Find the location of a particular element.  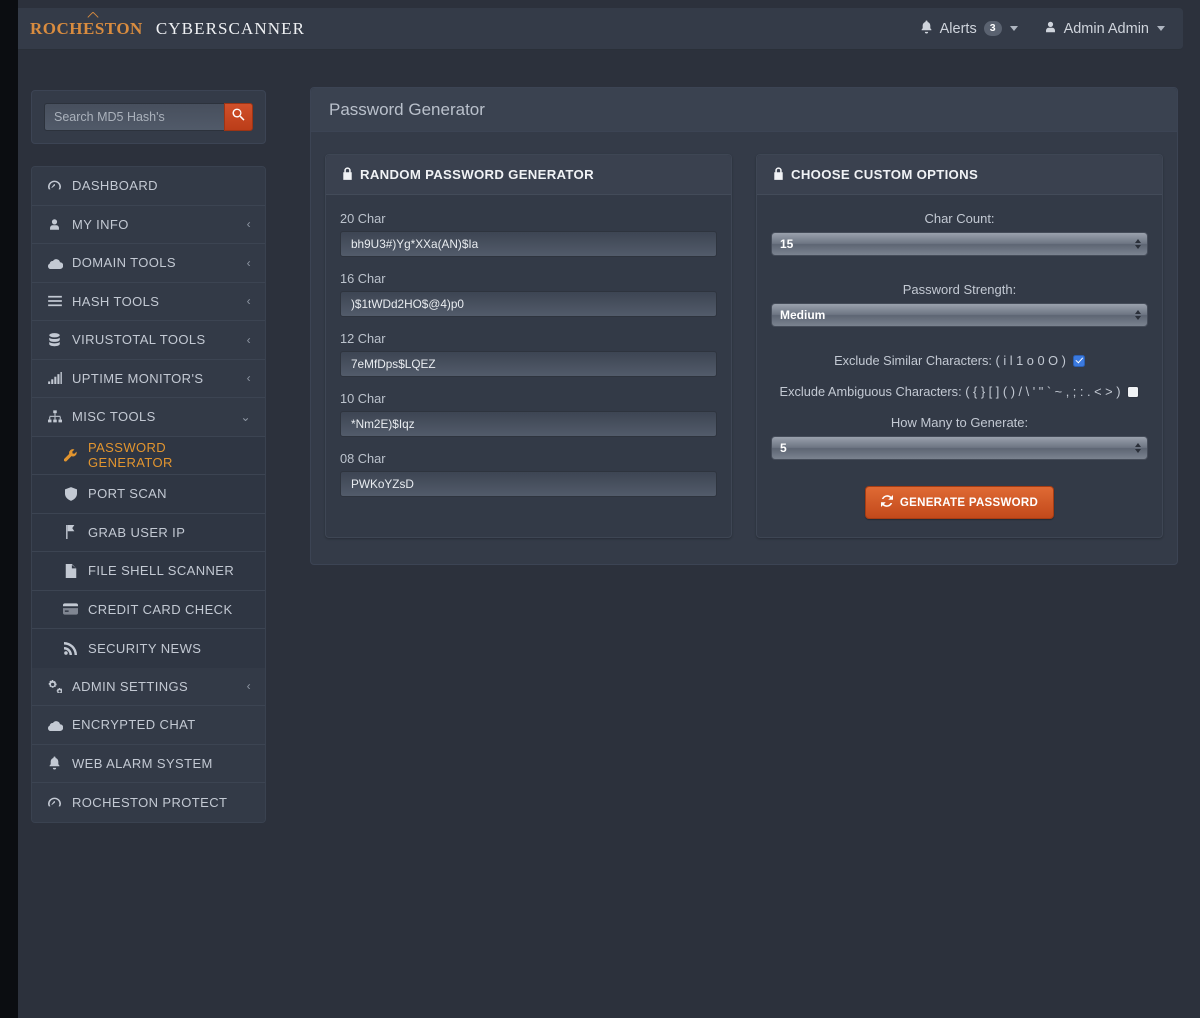

sidebar-item-misc-tools: MISC TOOLS ⌄ is located at coordinates (148, 417).